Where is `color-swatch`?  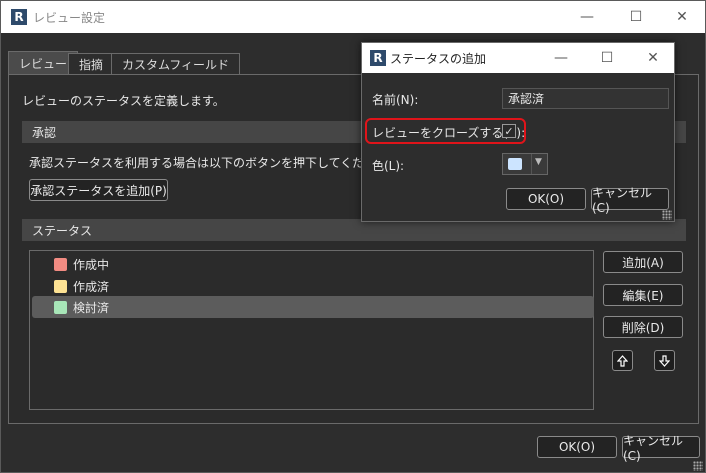 color-swatch is located at coordinates (515, 164).